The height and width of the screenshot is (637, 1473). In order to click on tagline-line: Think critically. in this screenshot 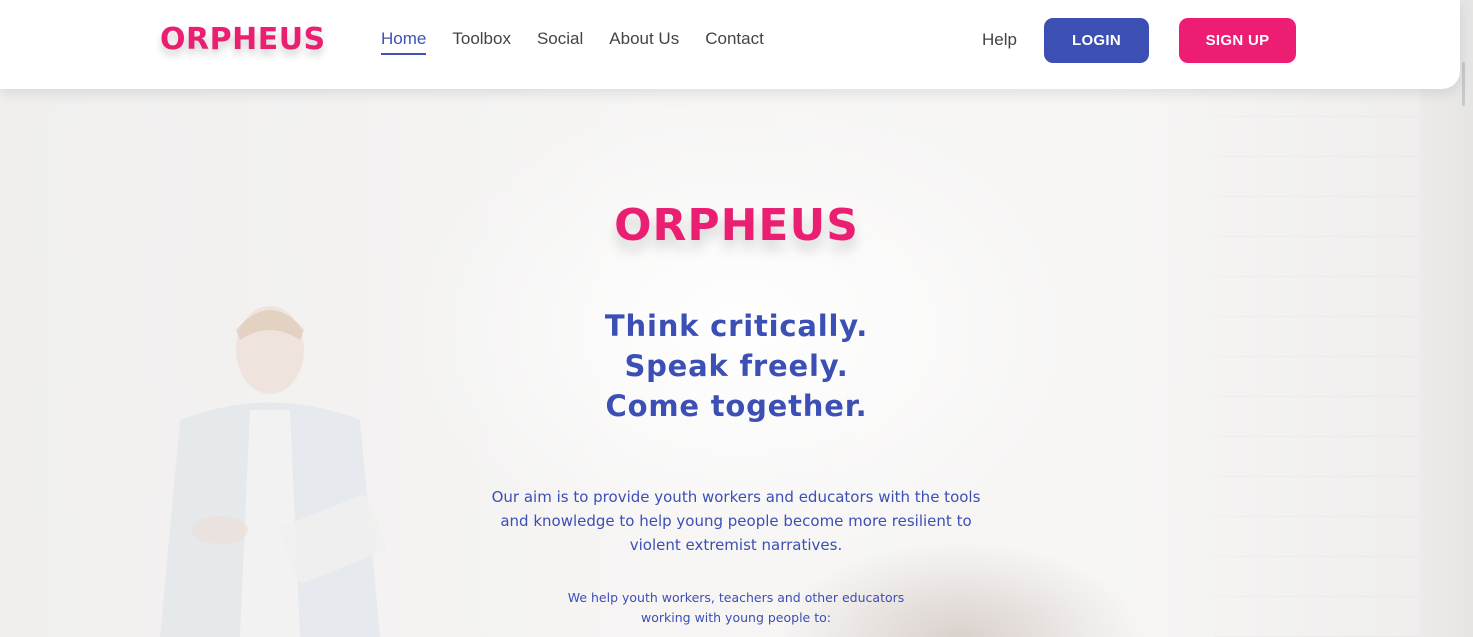, I will do `click(736, 326)`.